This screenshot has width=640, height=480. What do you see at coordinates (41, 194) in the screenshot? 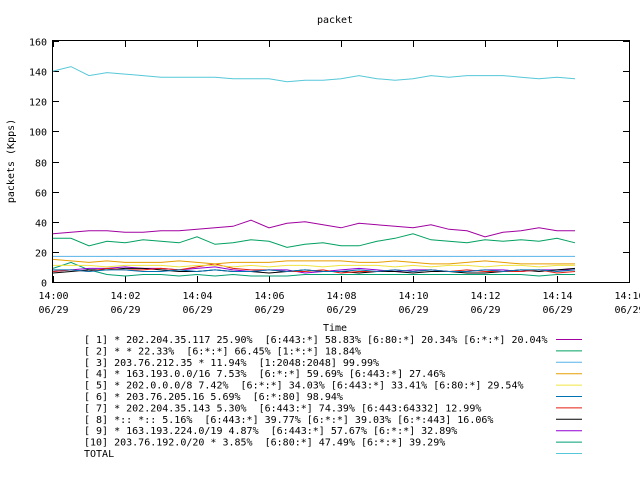
I see `y-tick-label: 60` at bounding box center [41, 194].